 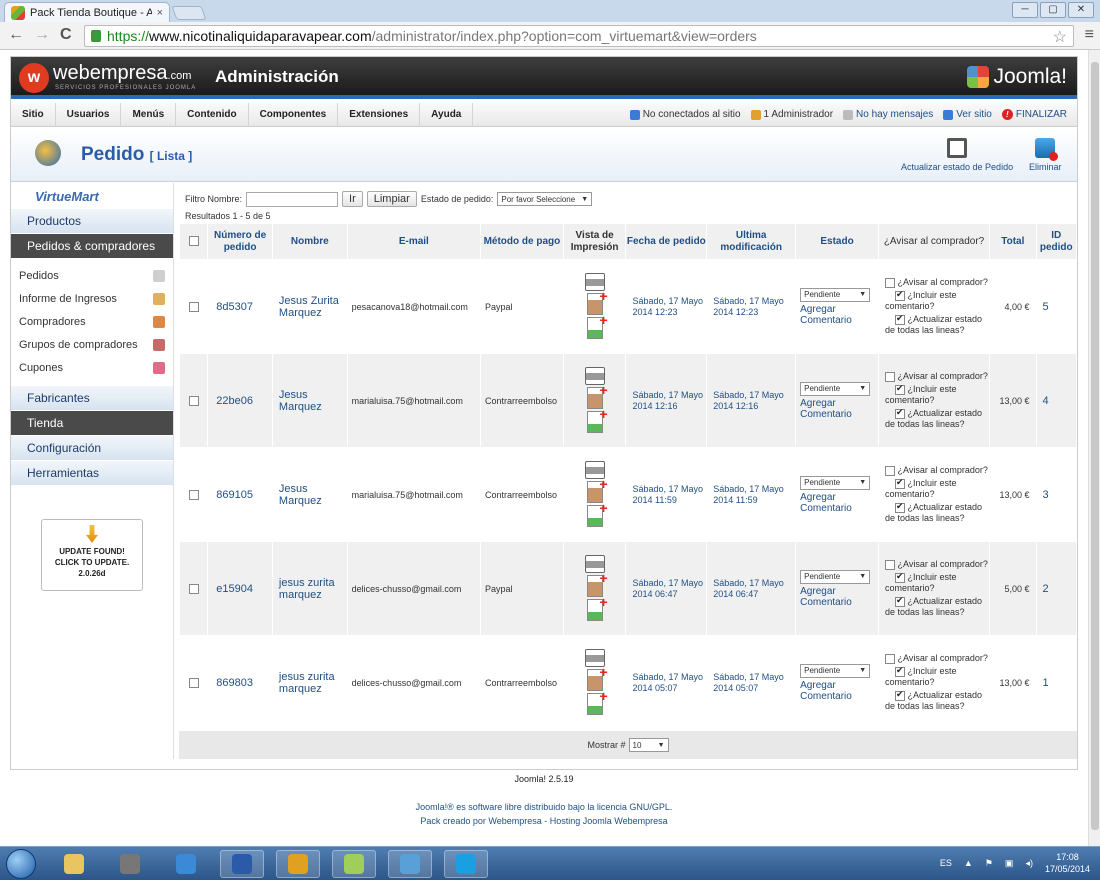 I want to click on reload-button: C, so click(x=66, y=35).